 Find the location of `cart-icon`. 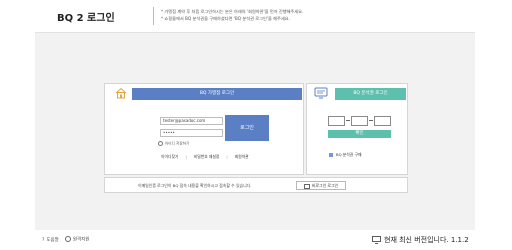

cart-icon is located at coordinates (331, 155).